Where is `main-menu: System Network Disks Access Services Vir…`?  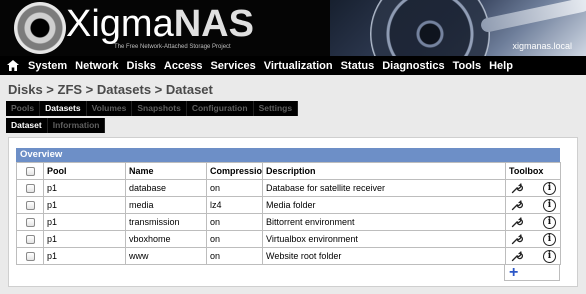
main-menu: System Network Disks Access Services Vir… is located at coordinates (293, 65).